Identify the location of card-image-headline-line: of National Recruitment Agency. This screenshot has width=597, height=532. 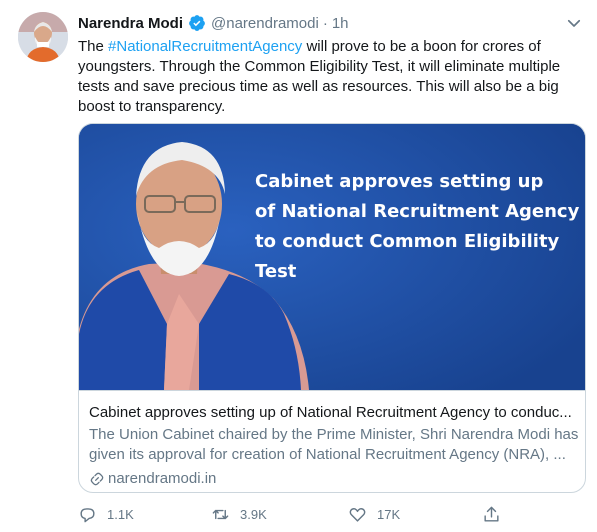
(417, 211).